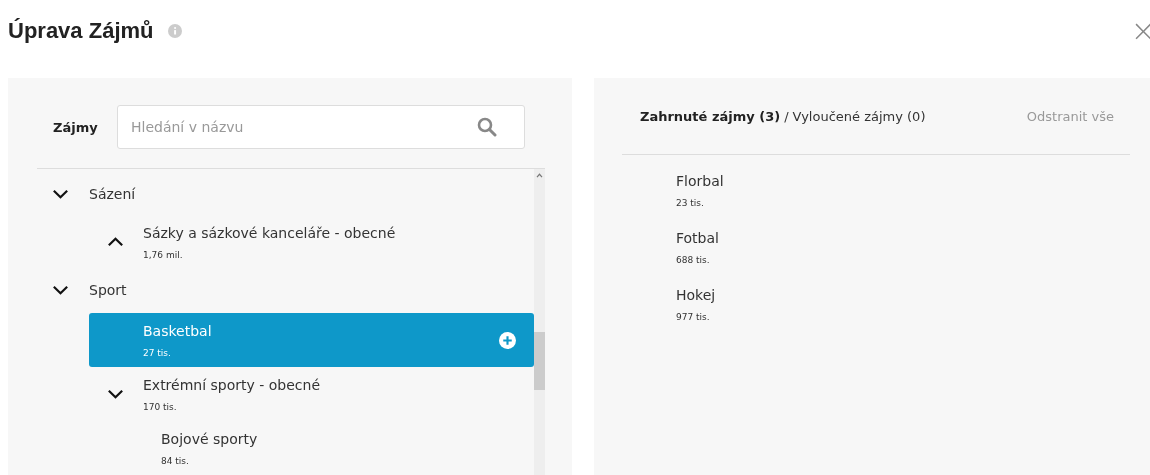  Describe the element at coordinates (321, 127) in the screenshot. I see `search-field: Hledání v názvu` at that location.